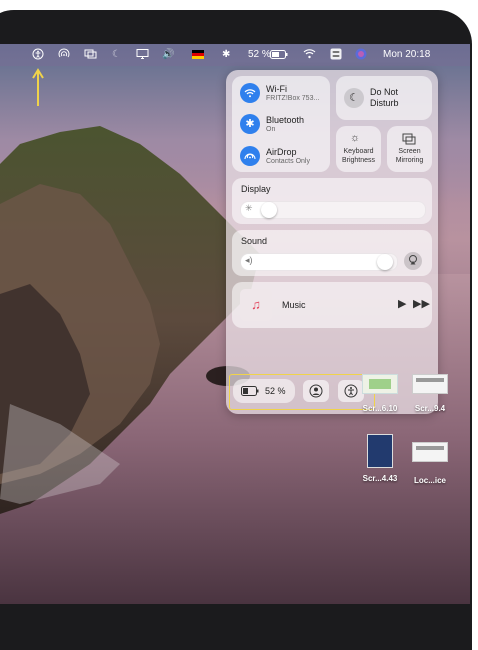 This screenshot has height=650, width=478. Describe the element at coordinates (250, 93) in the screenshot. I see `wifi-icon` at that location.